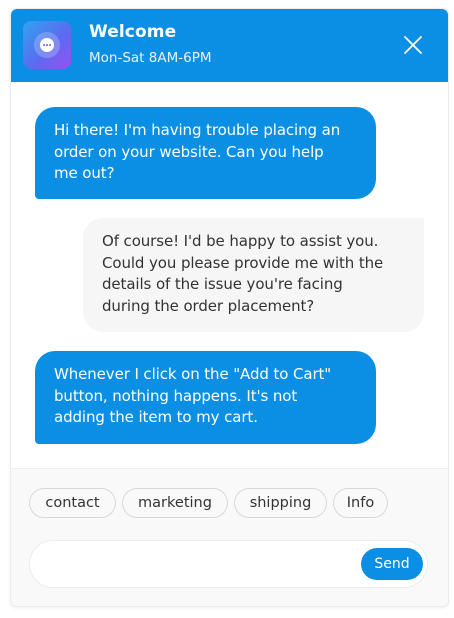 The height and width of the screenshot is (618, 454). I want to click on business-hours: Mon-Sat 8AM-6PM, so click(150, 58).